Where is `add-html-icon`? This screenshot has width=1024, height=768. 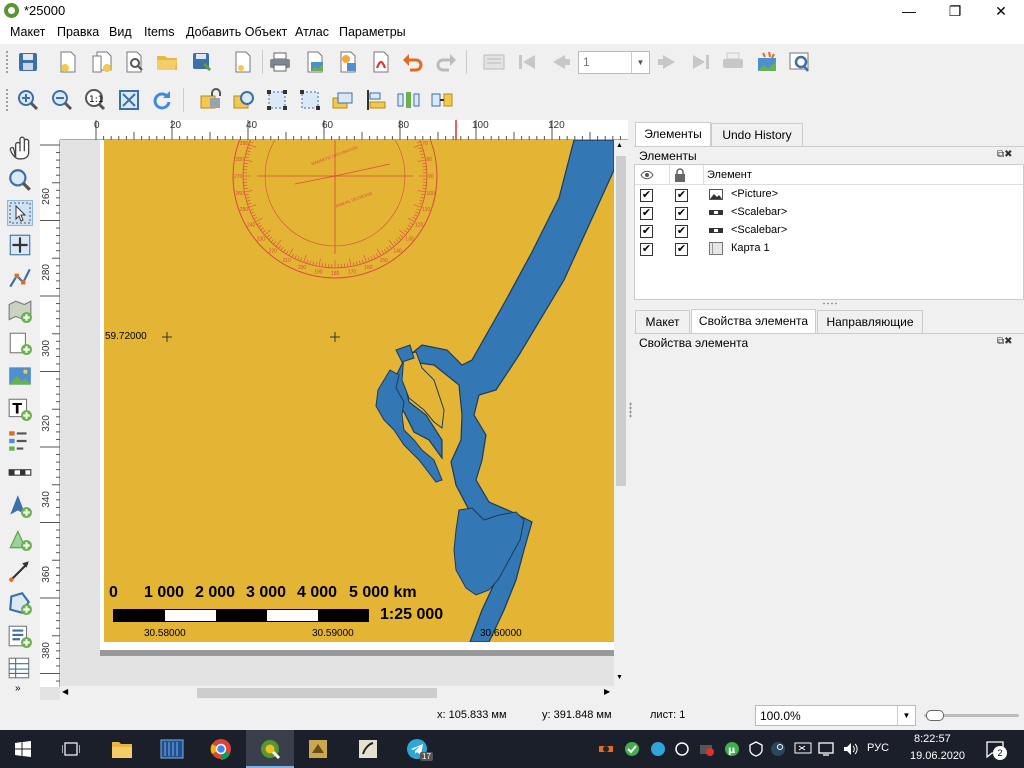
add-html-icon is located at coordinates (20, 636).